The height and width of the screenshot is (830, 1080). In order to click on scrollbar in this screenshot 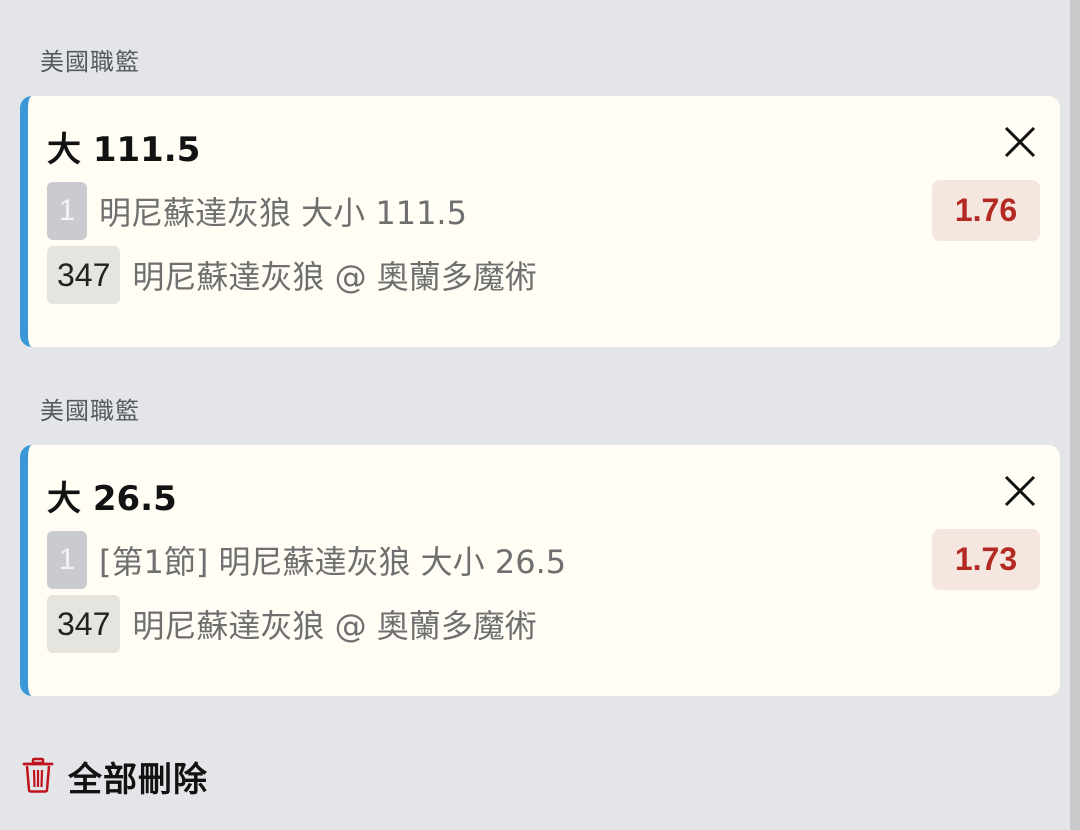, I will do `click(1075, 415)`.